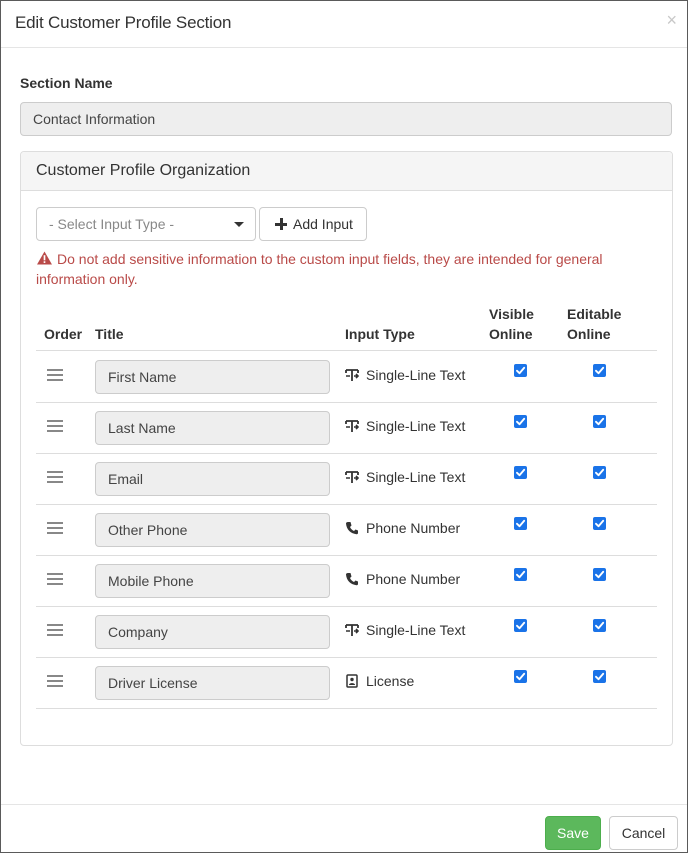 The image size is (688, 853). What do you see at coordinates (344, 24) in the screenshot?
I see `modal-header: Edit Customer Profile Section ×` at bounding box center [344, 24].